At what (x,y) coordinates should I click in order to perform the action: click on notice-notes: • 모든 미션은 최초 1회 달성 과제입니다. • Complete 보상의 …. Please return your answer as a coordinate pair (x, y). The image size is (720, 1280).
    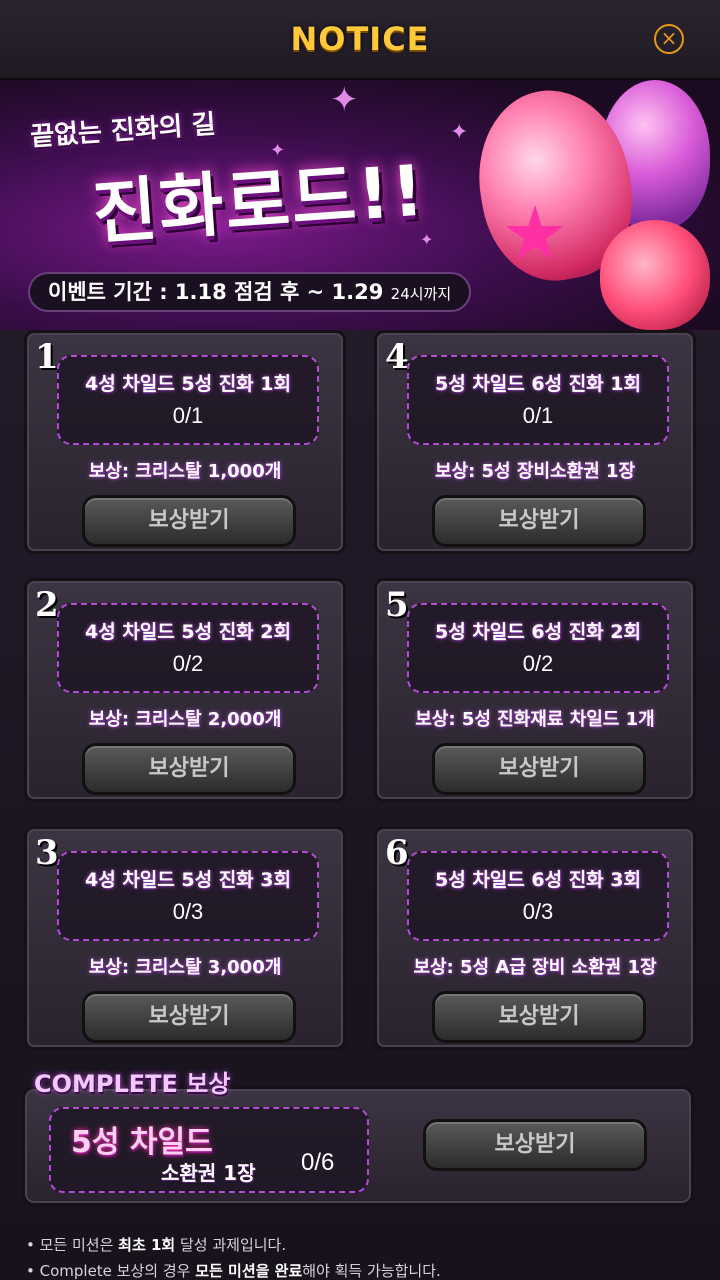
    Looking at the image, I should click on (361, 1256).